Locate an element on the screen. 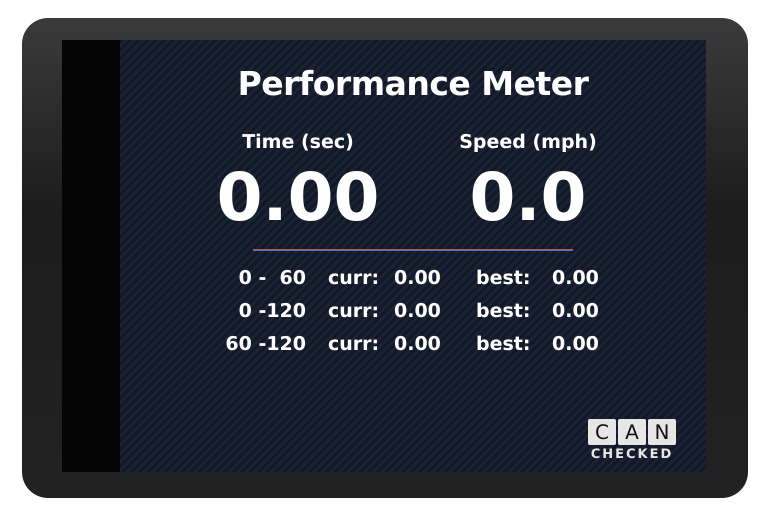  logo-letter: N is located at coordinates (662, 432).